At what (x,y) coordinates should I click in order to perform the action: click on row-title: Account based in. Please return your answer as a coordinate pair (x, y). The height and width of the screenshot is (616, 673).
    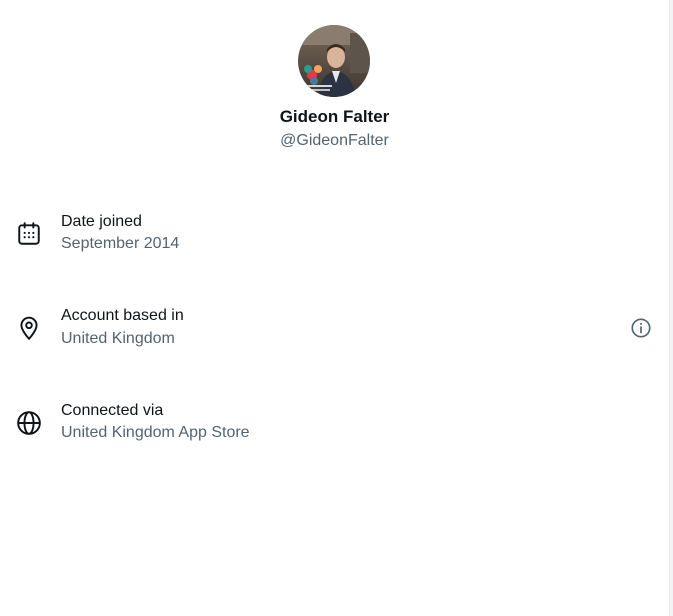
    Looking at the image, I should click on (122, 315).